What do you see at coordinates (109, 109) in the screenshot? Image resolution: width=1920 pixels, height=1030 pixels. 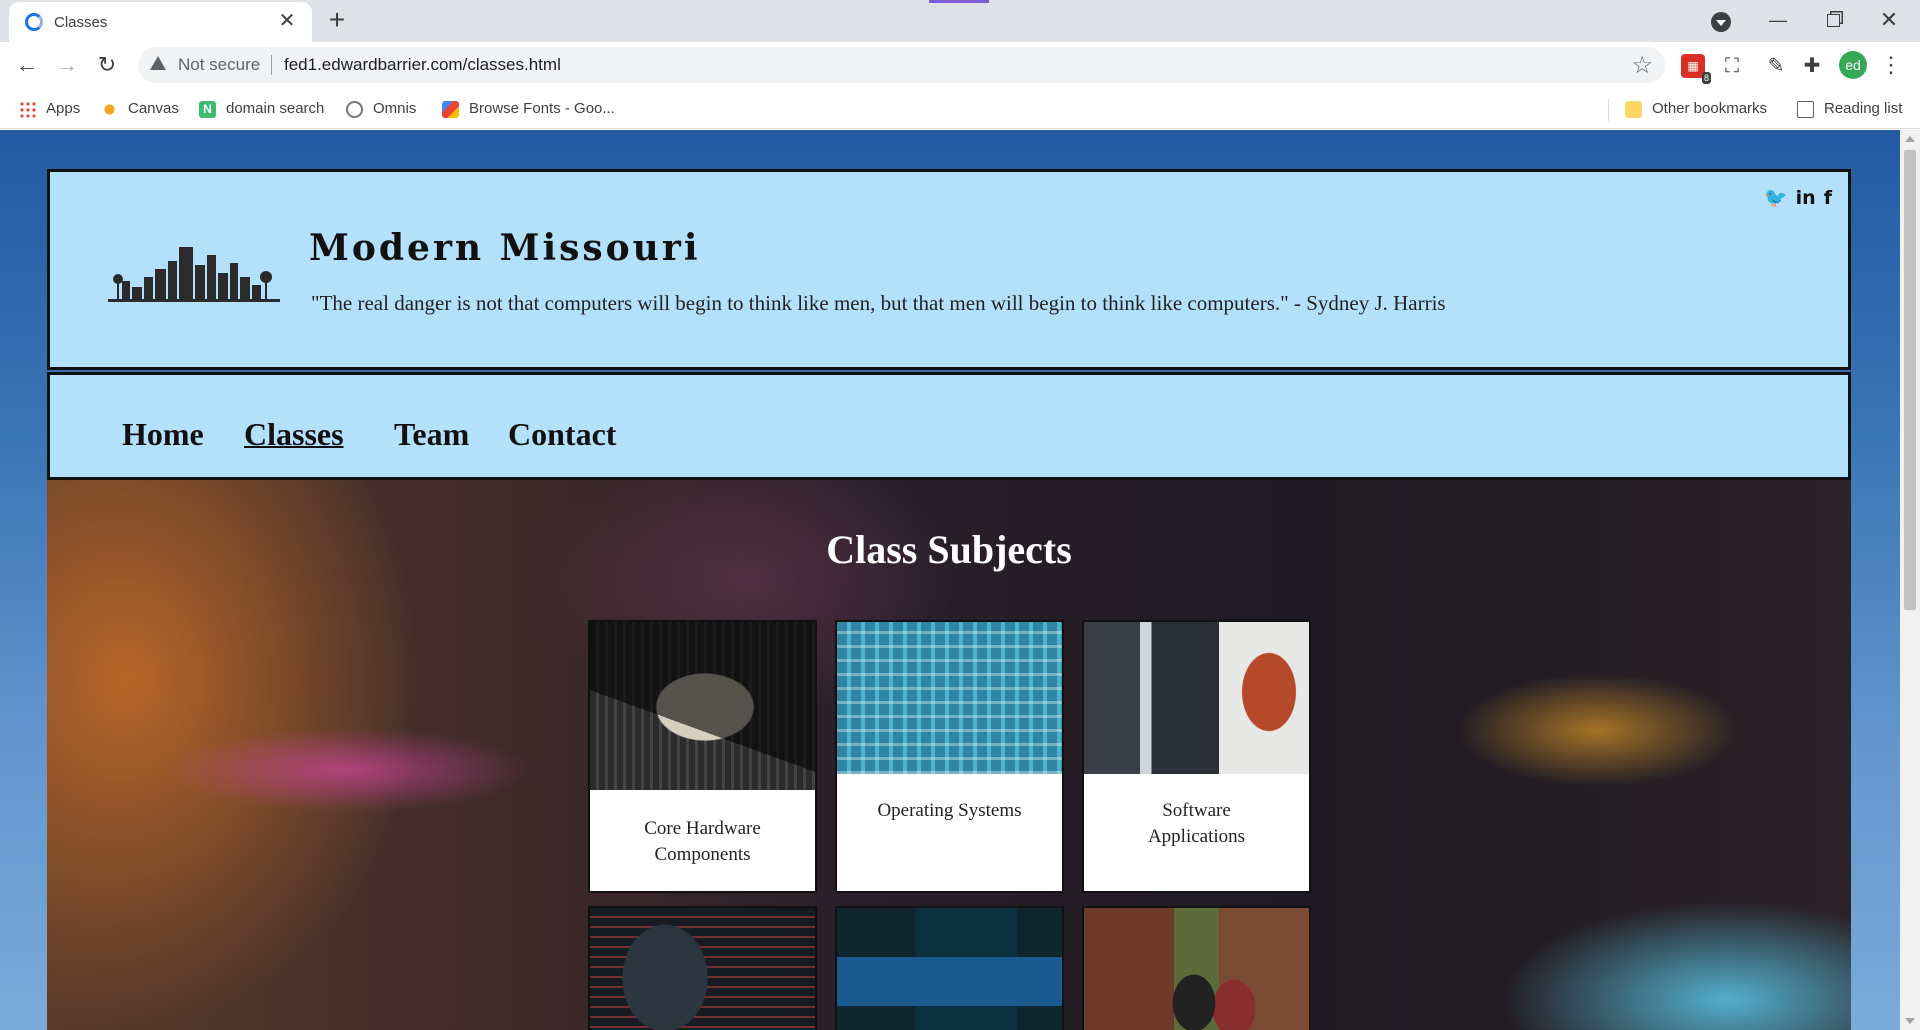 I see `canvas-icon` at bounding box center [109, 109].